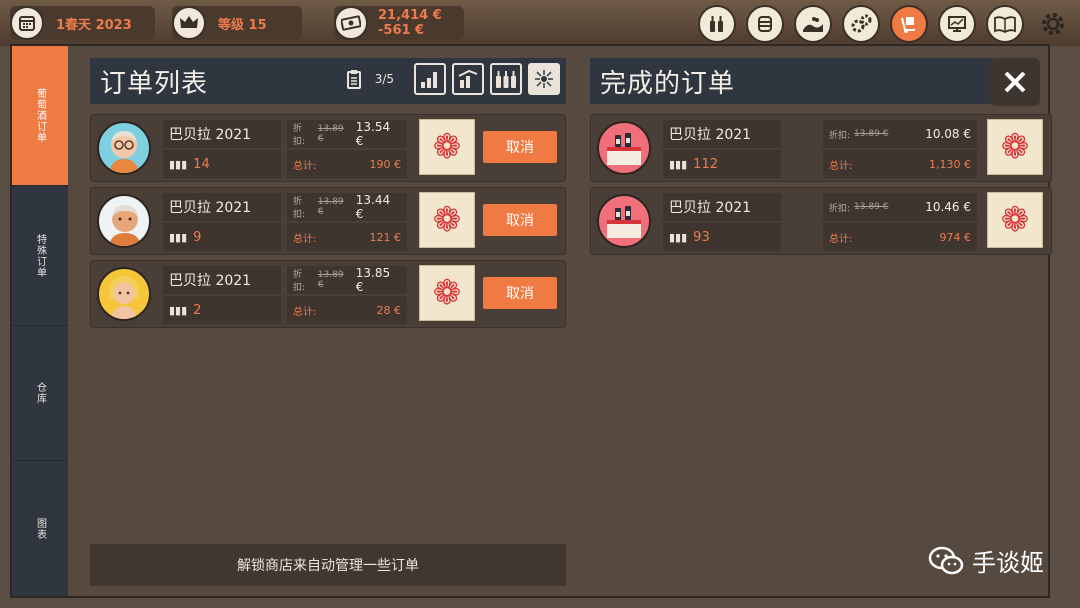 Image resolution: width=1080 pixels, height=608 pixels. Describe the element at coordinates (1005, 24) in the screenshot. I see `book-icon` at that location.